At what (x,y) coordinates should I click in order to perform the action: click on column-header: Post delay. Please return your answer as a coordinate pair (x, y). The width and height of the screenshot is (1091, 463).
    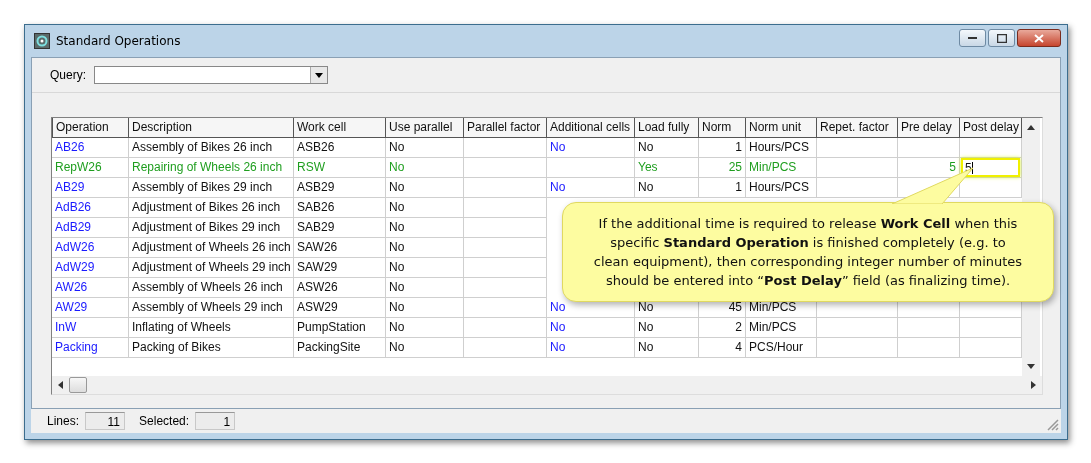
    Looking at the image, I should click on (991, 128).